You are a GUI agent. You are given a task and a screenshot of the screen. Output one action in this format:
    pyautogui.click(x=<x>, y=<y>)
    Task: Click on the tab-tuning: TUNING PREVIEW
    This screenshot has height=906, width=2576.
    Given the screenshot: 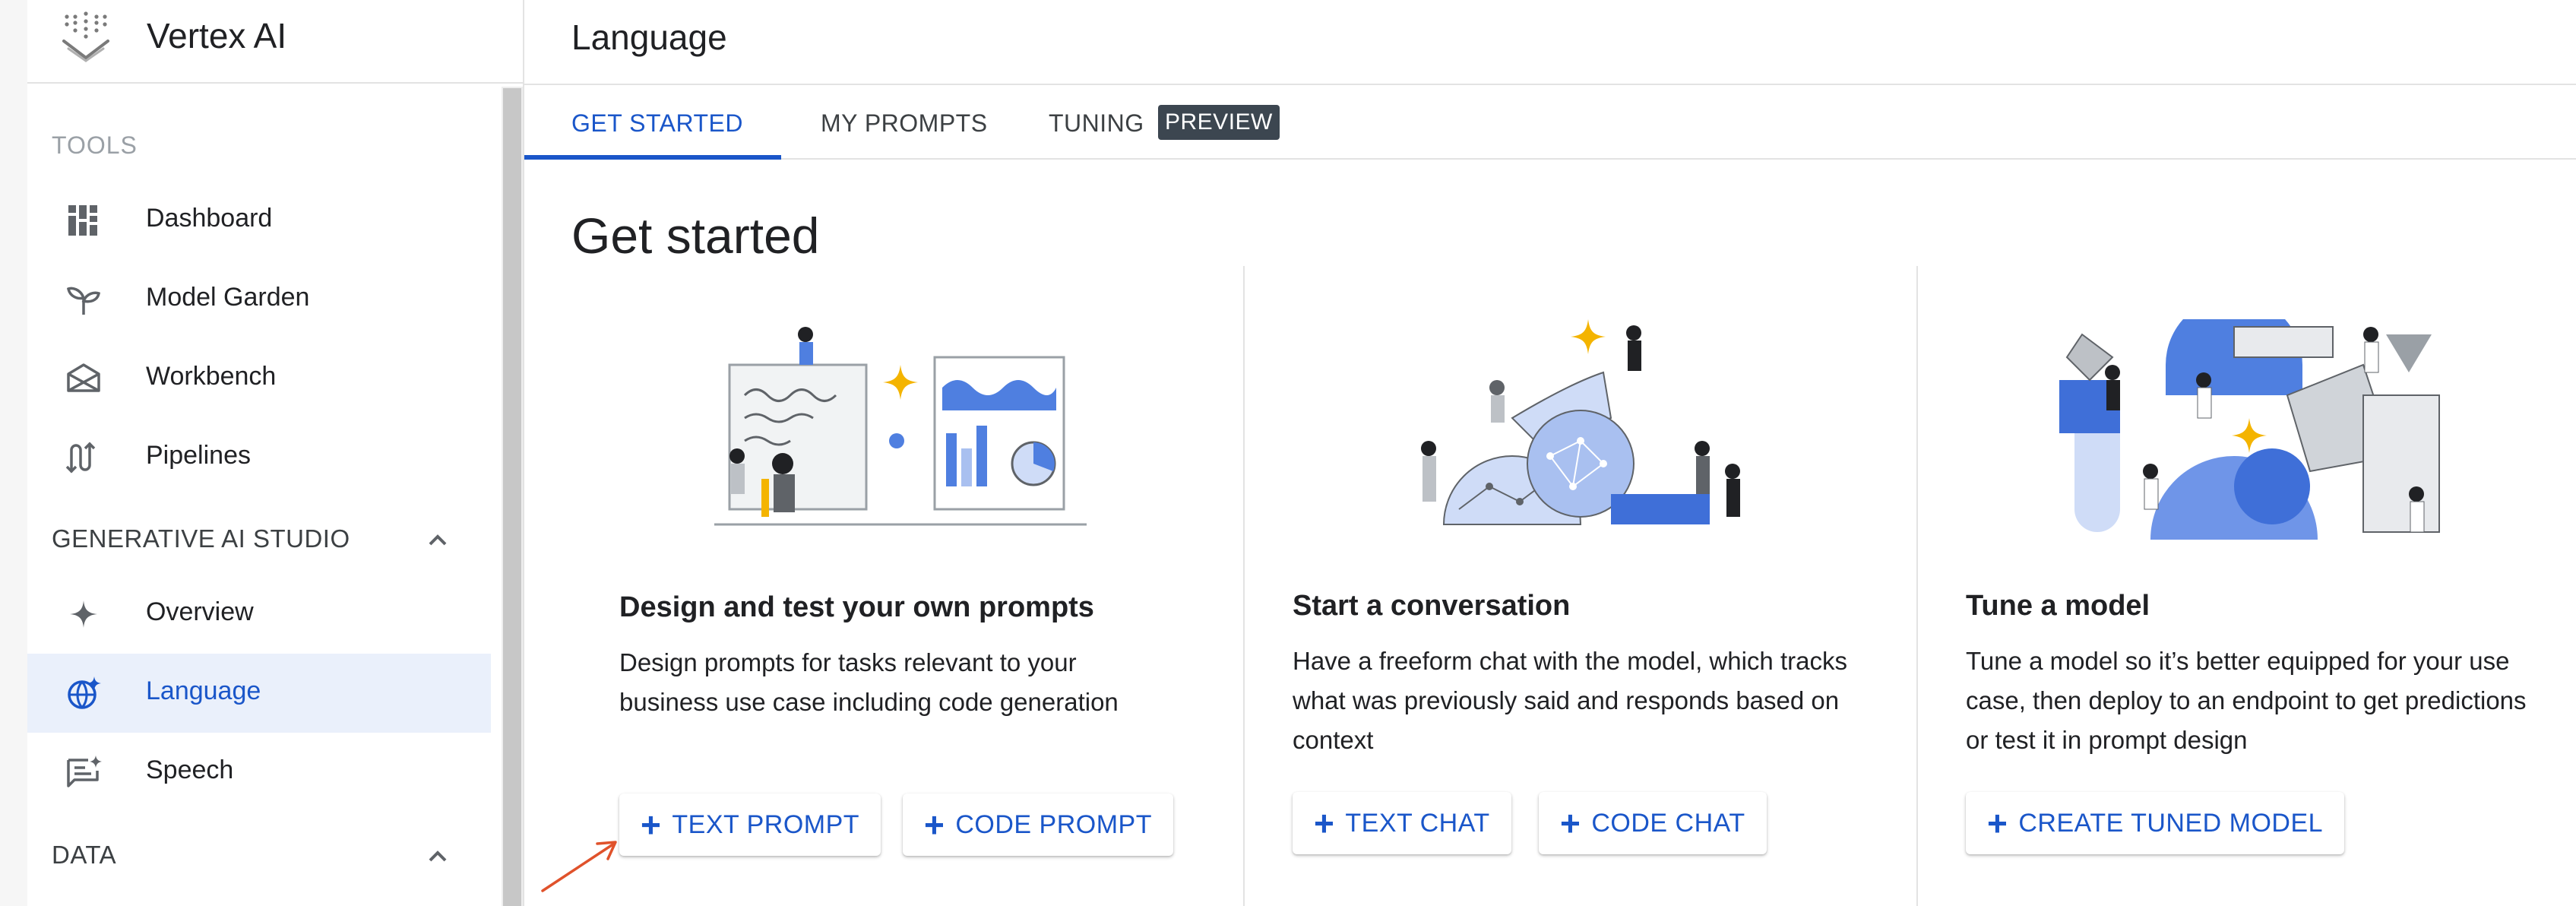 What is the action you would take?
    pyautogui.click(x=1161, y=122)
    